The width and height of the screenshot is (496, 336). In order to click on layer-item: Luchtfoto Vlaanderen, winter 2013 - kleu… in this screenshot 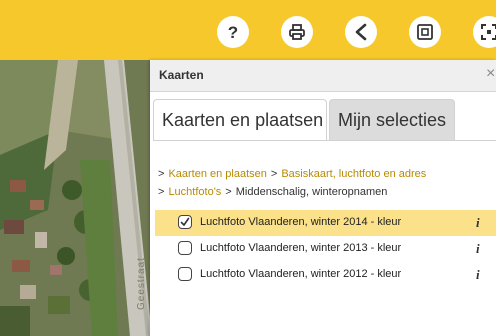, I will do `click(325, 249)`.